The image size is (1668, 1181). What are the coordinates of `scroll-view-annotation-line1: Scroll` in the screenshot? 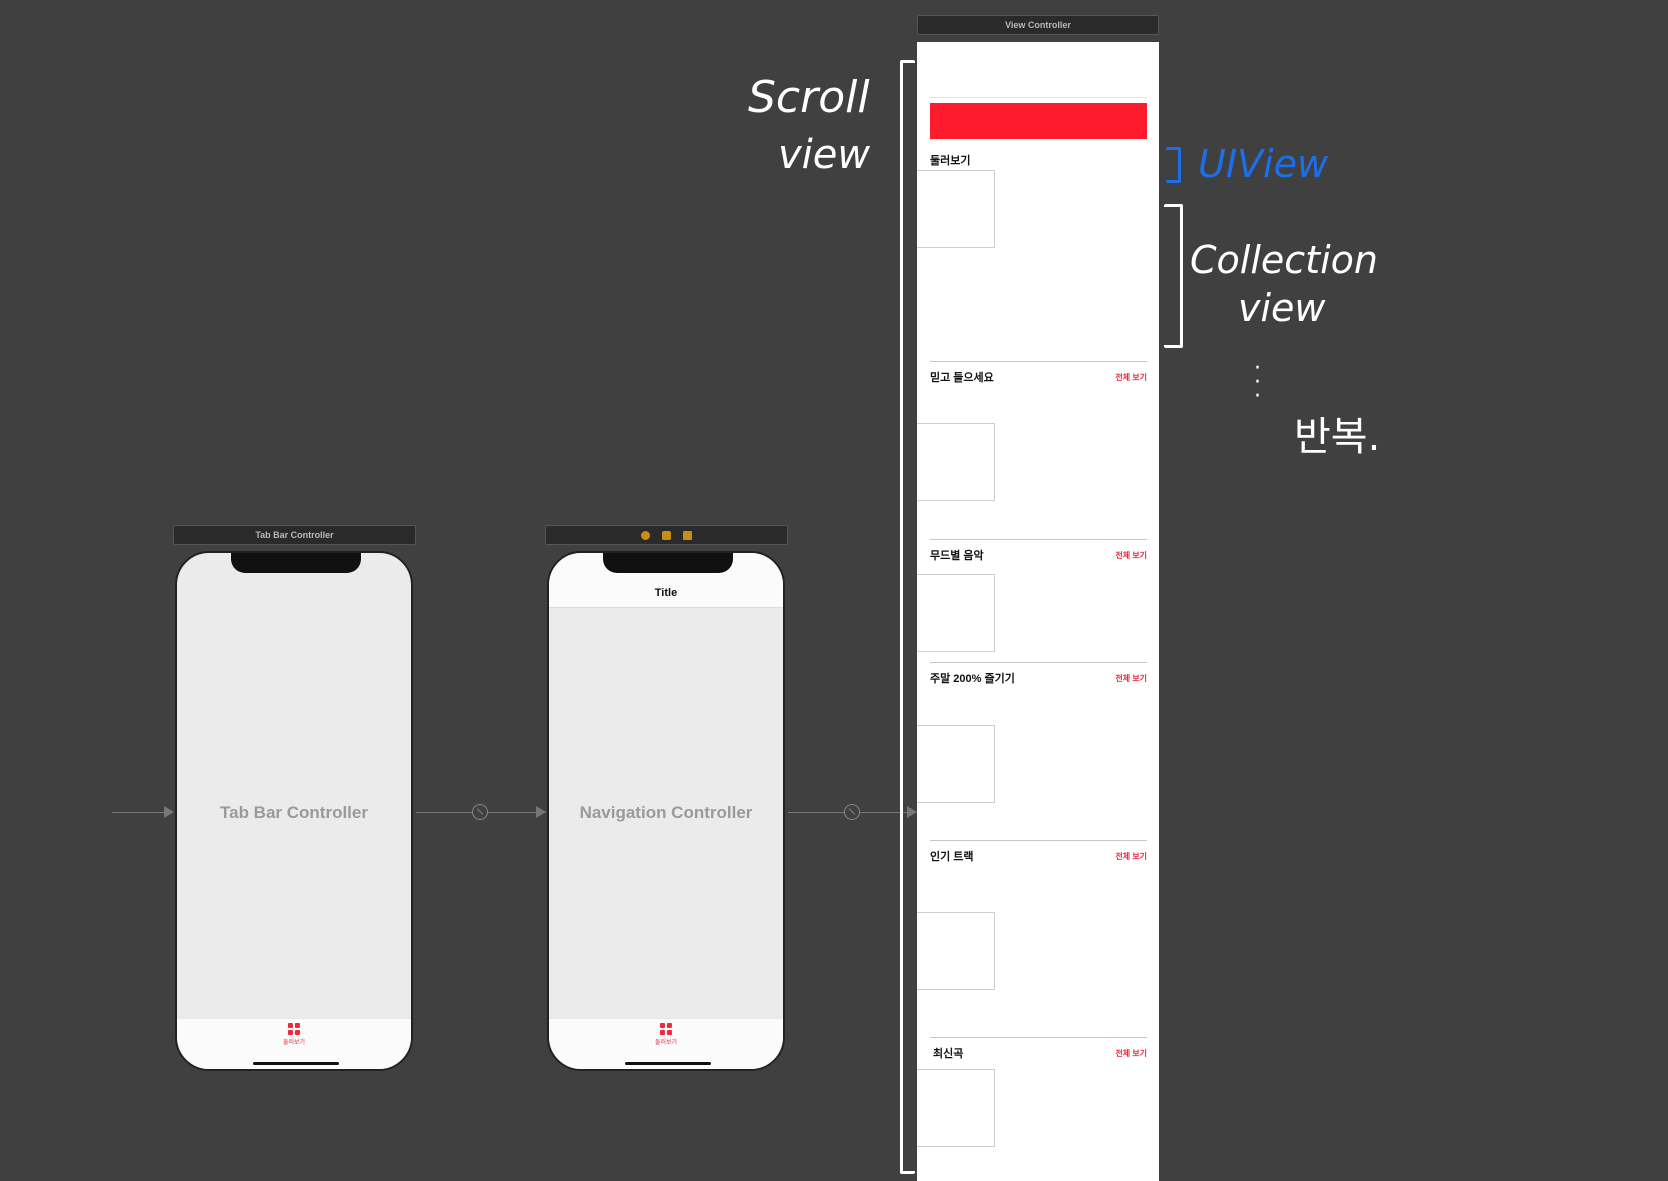 It's located at (809, 97).